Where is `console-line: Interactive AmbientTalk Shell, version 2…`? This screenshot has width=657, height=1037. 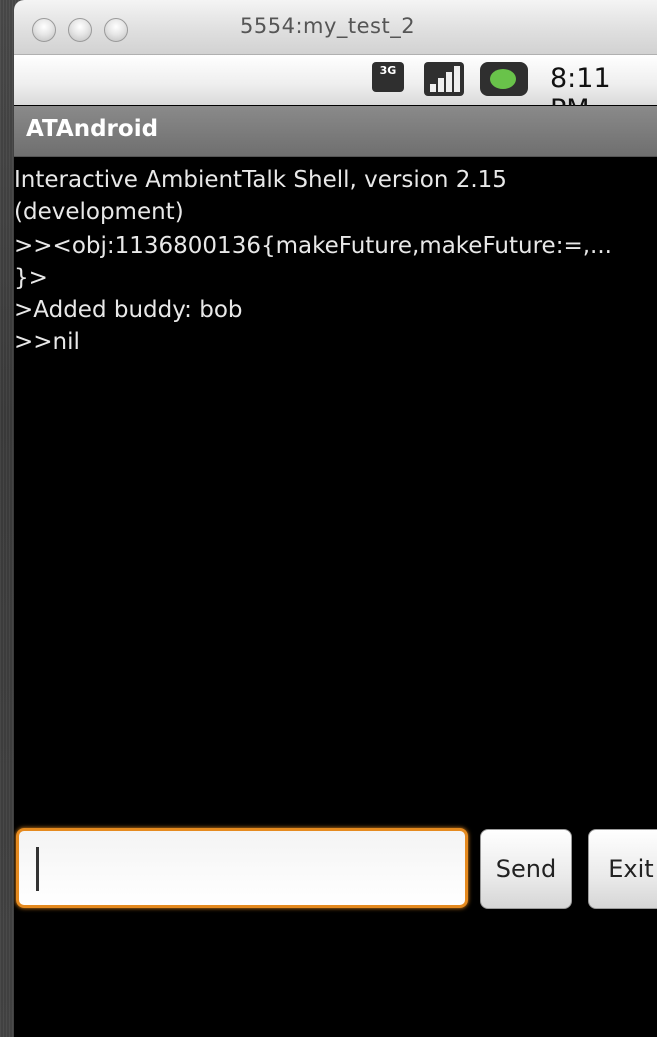 console-line: Interactive AmbientTalk Shell, version 2… is located at coordinates (260, 180).